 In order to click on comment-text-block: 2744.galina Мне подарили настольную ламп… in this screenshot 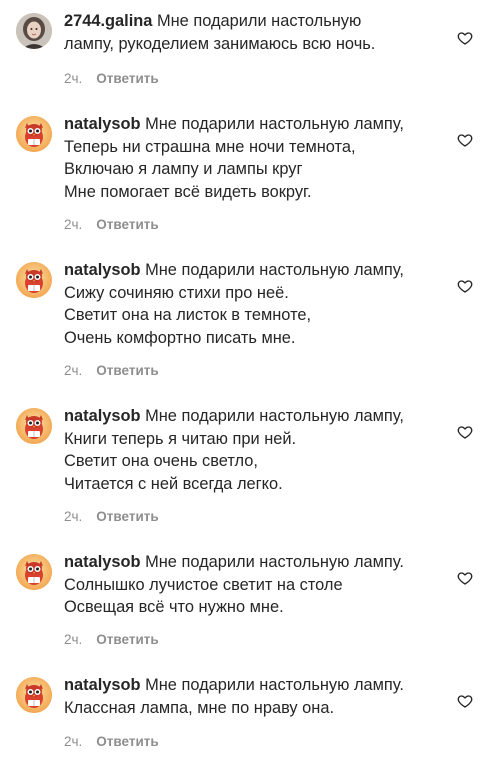, I will do `click(254, 32)`.